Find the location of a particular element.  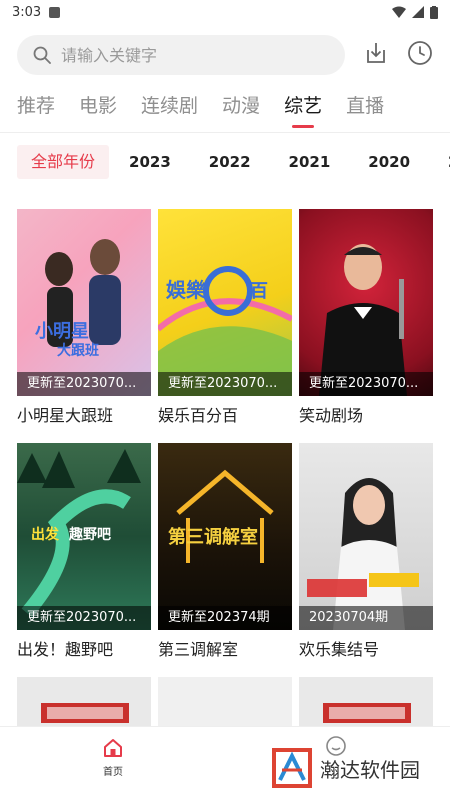

poster-image: 20230704期 is located at coordinates (366, 536).